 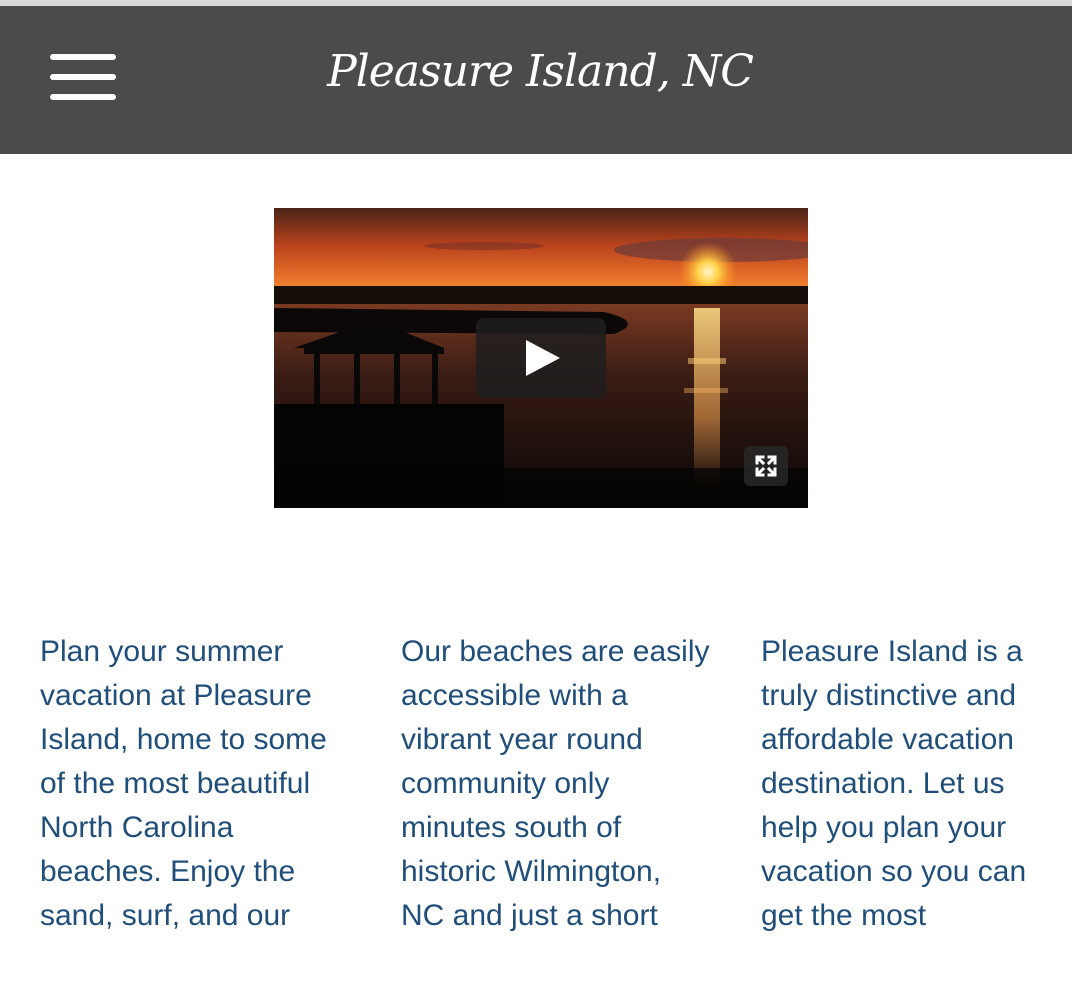 I want to click on fullscreen-button, so click(x=766, y=466).